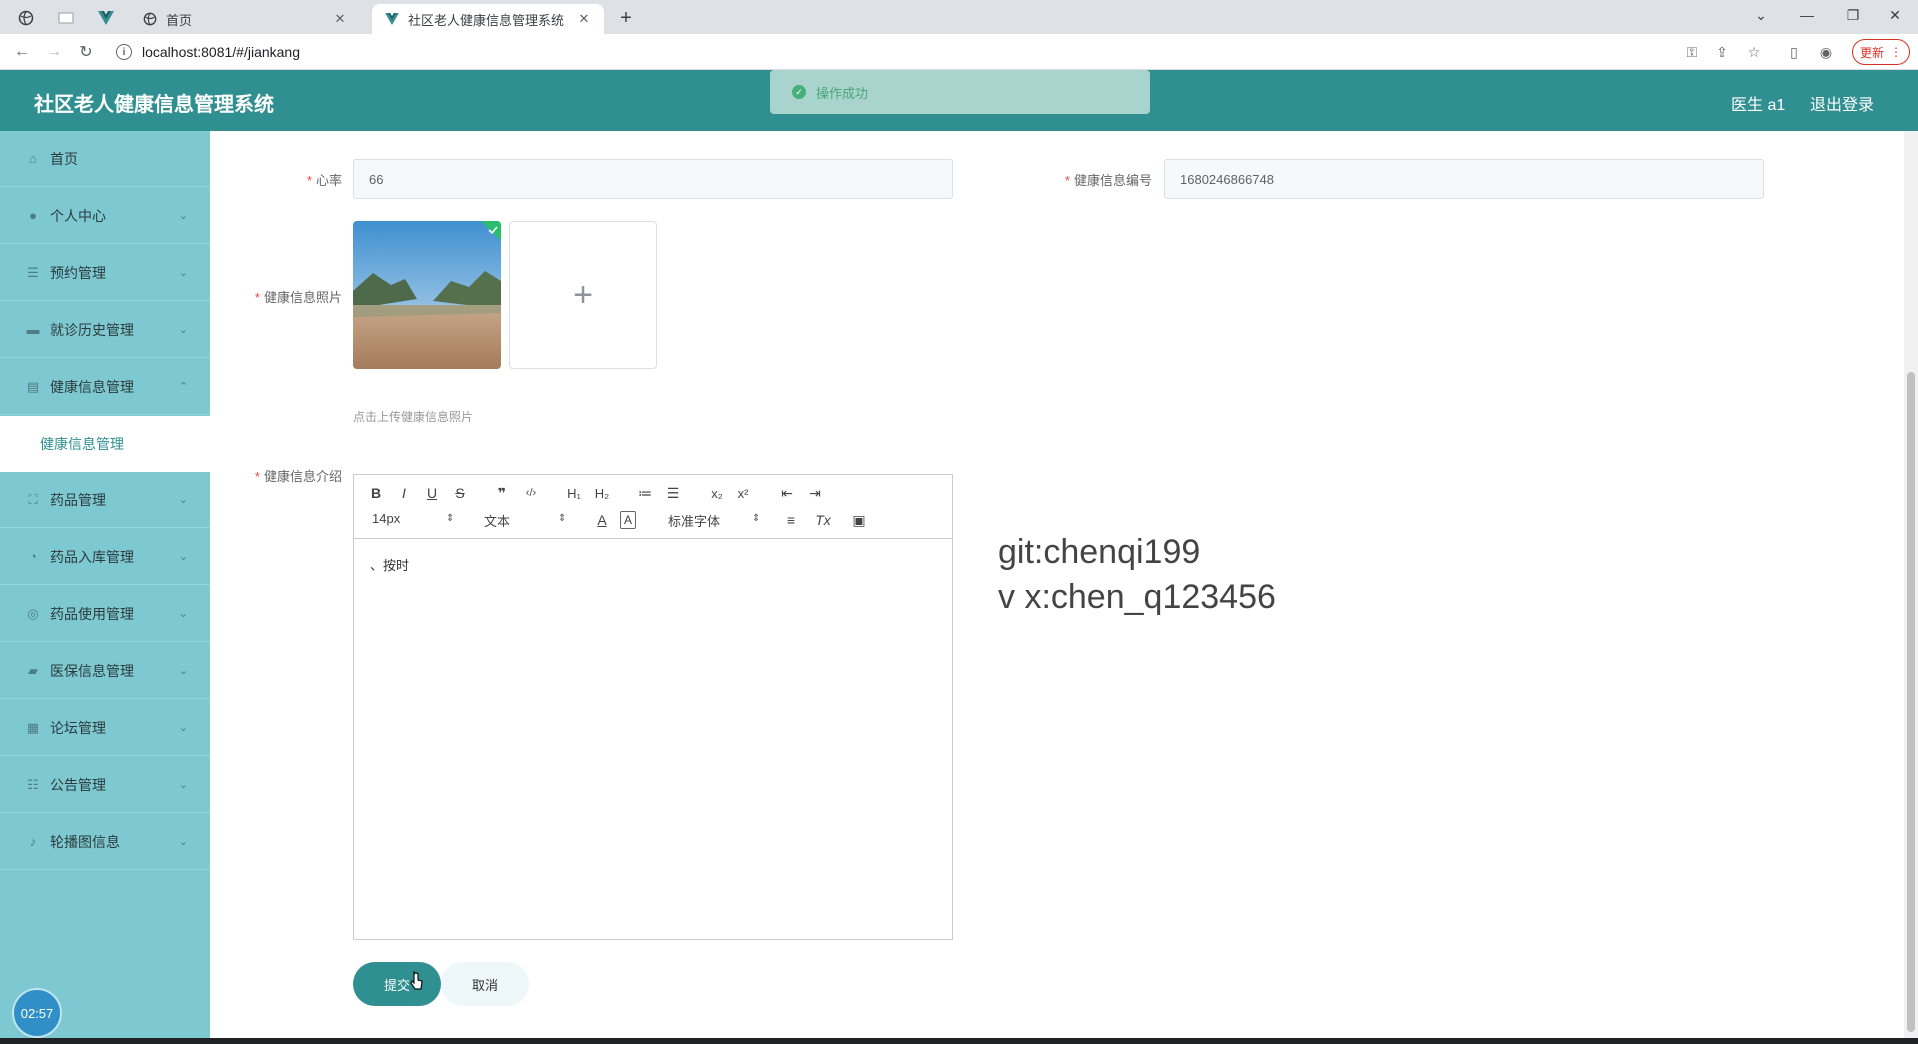 This screenshot has width=1918, height=1044. What do you see at coordinates (583, 295) in the screenshot?
I see `upload-add-button: +` at bounding box center [583, 295].